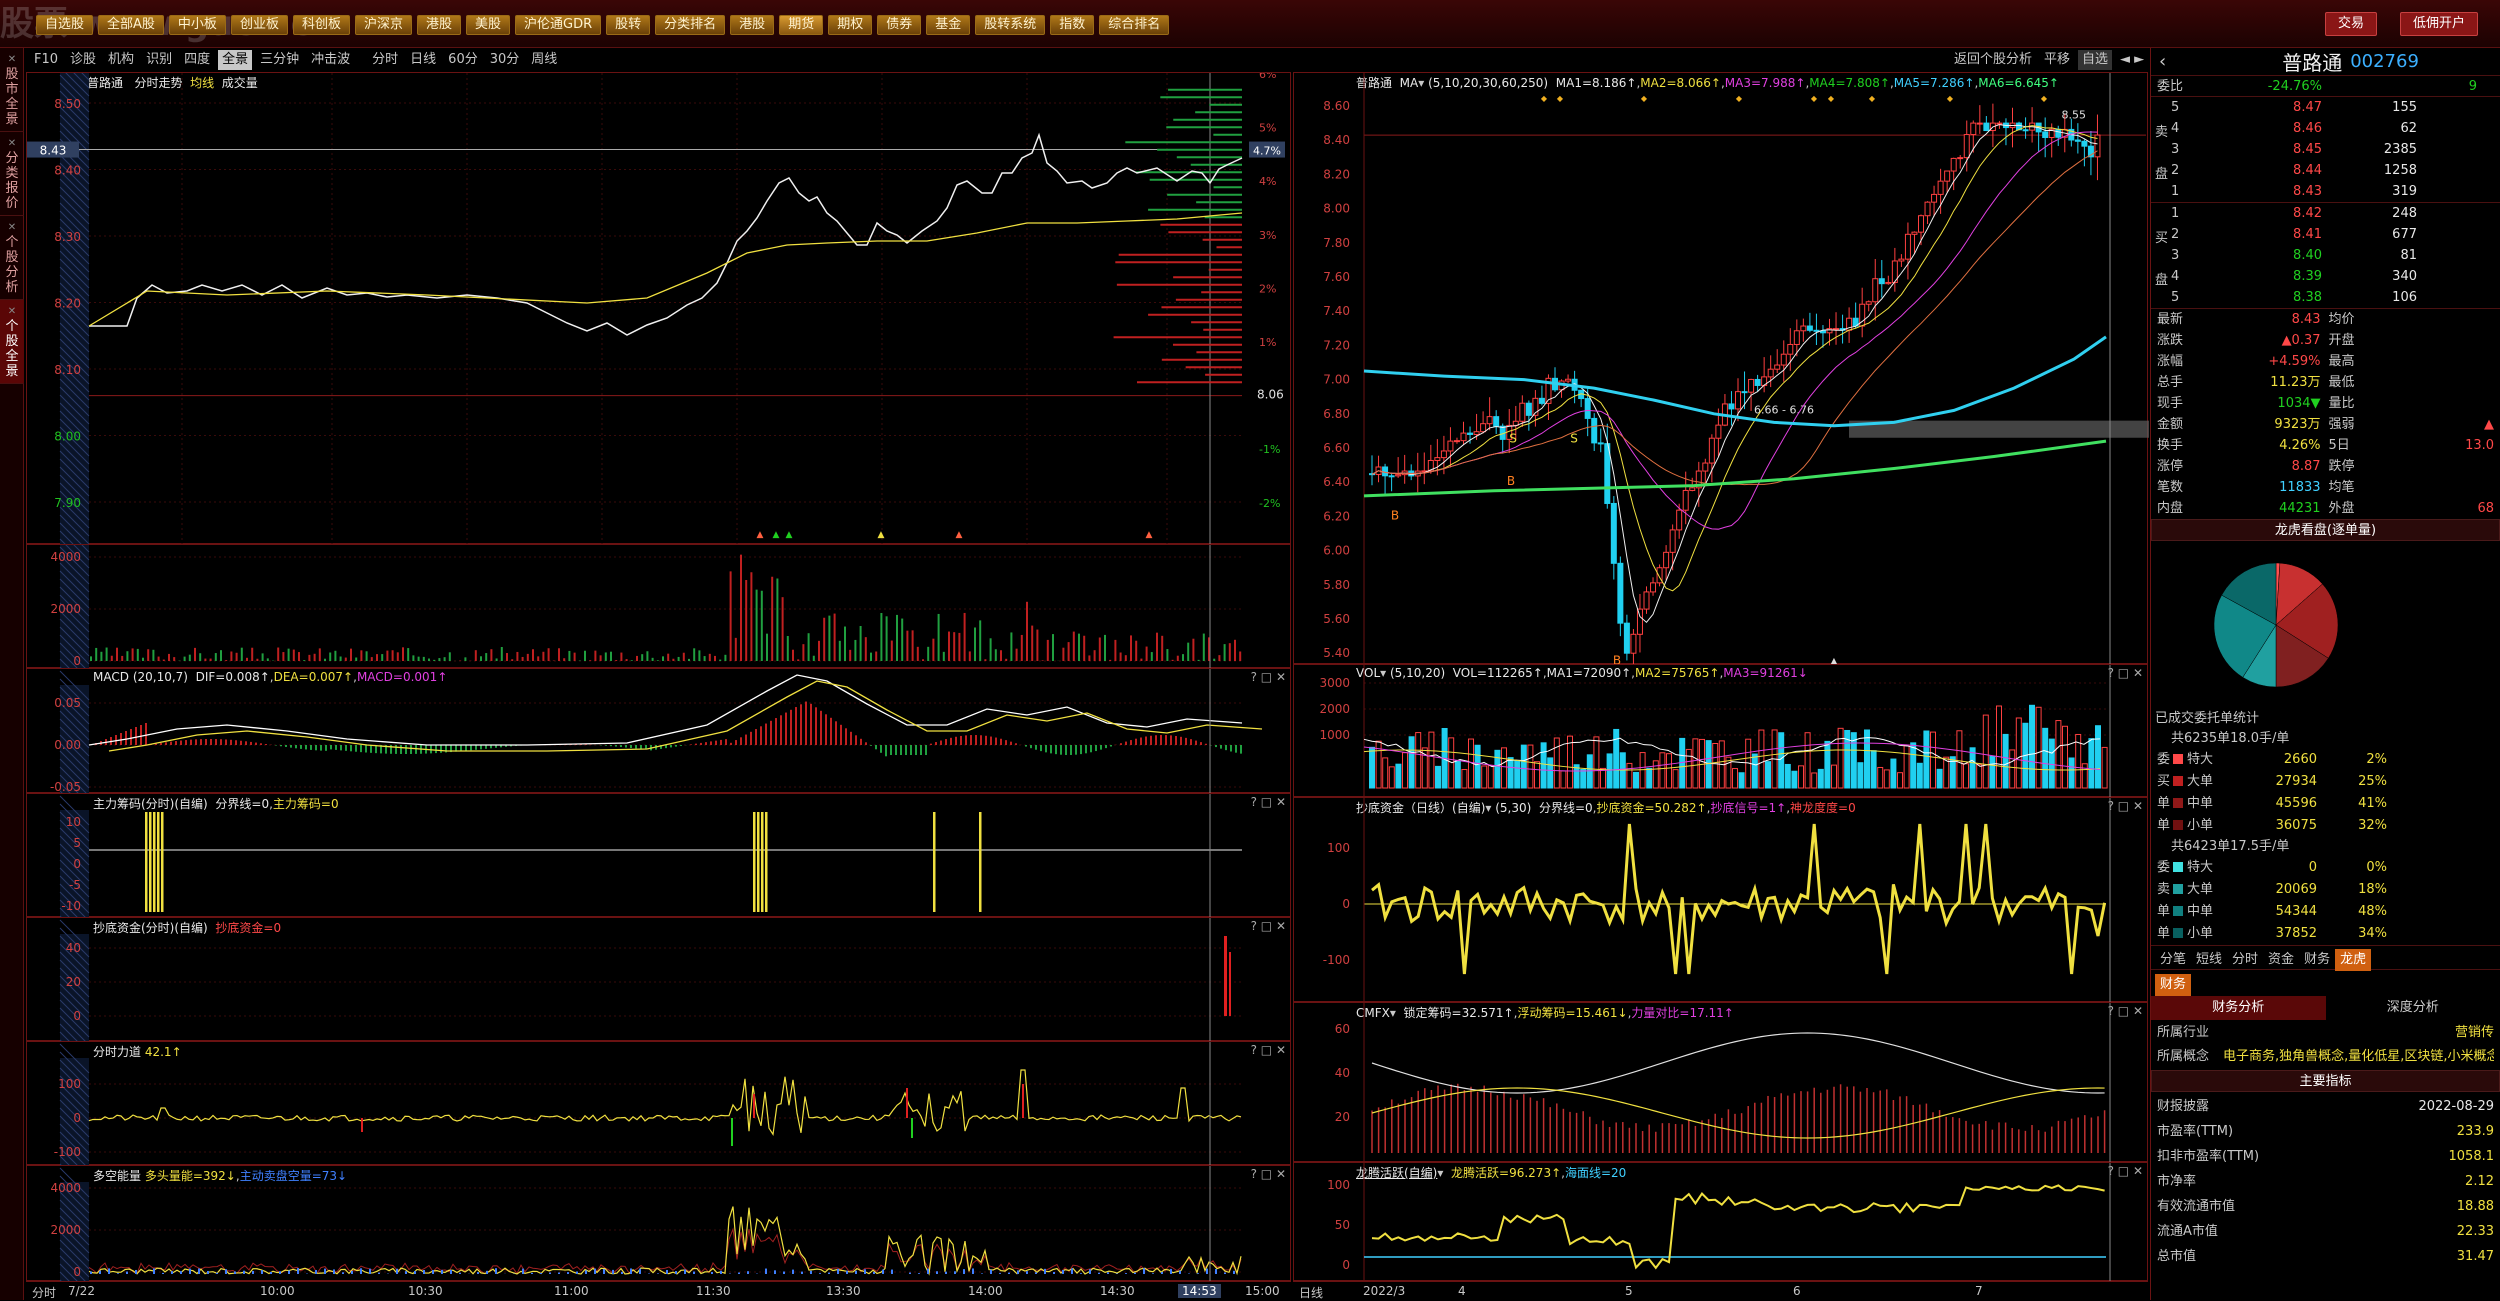  I want to click on quote-tab: 资金, so click(2281, 960).